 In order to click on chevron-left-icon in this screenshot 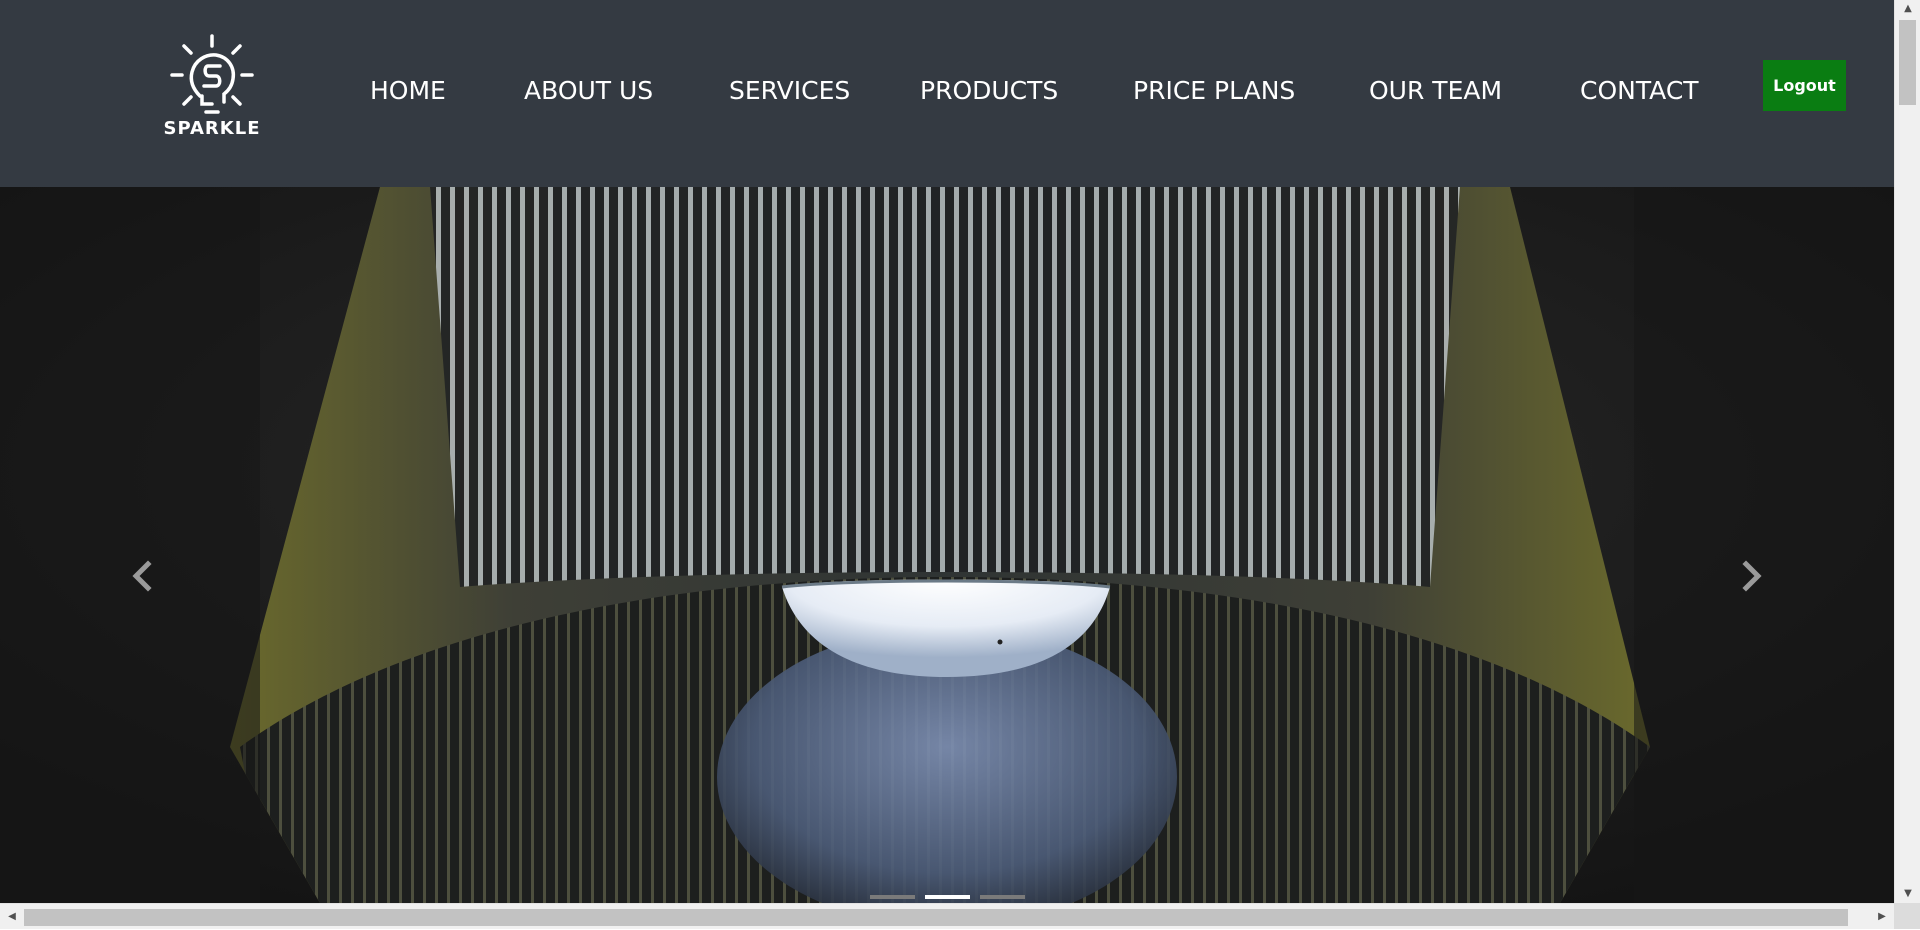, I will do `click(142, 576)`.